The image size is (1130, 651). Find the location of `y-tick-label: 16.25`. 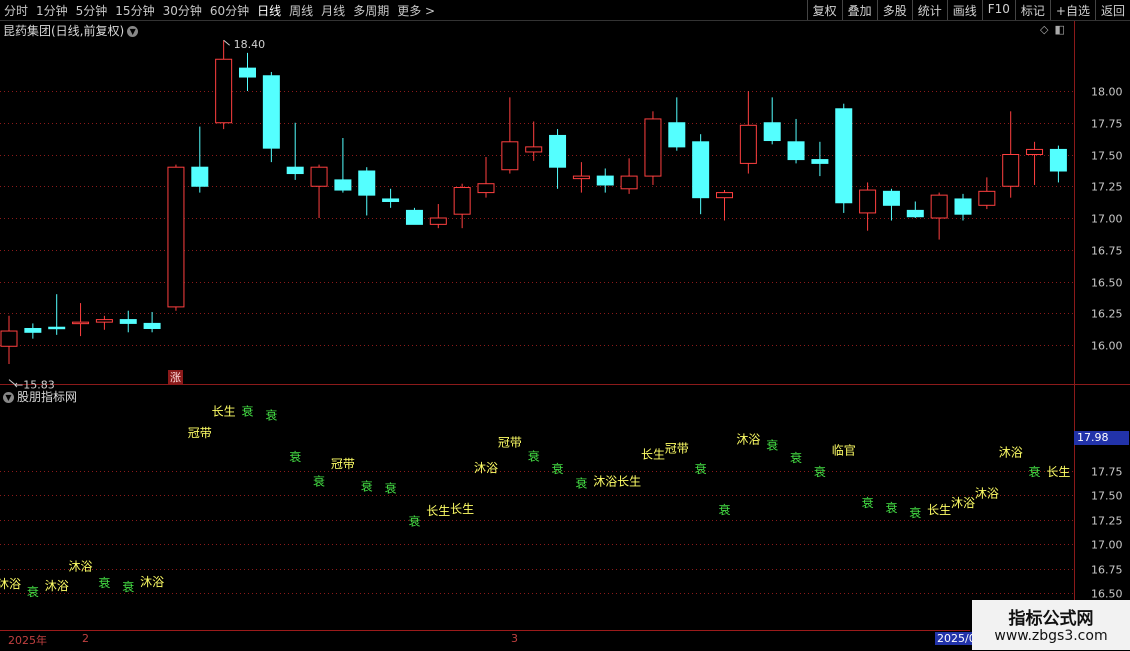

y-tick-label: 16.25 is located at coordinates (1107, 314).